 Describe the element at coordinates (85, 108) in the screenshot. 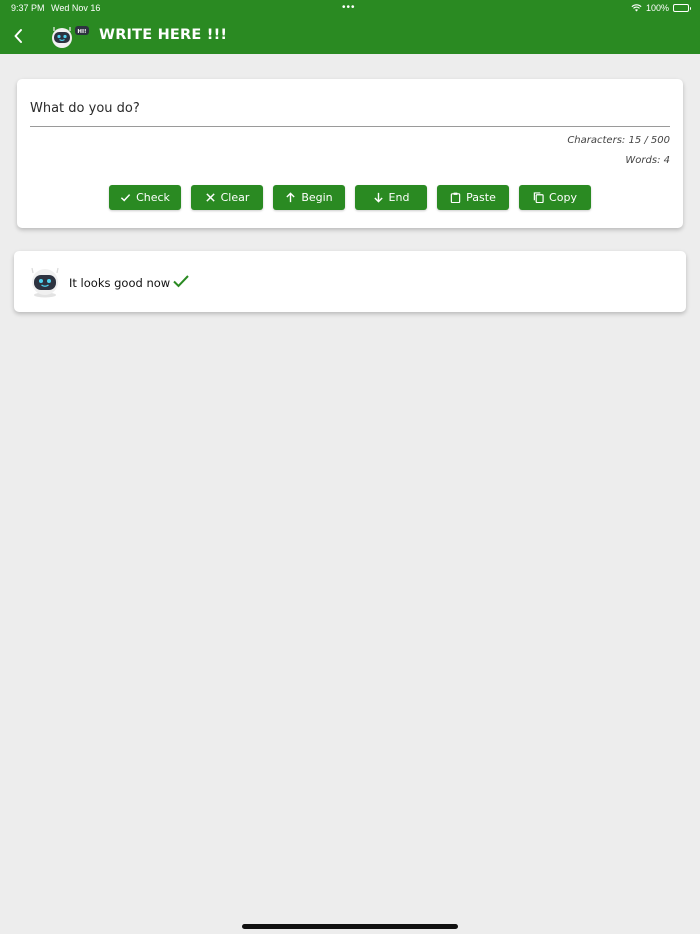

I see `text-input: What do you do?` at that location.